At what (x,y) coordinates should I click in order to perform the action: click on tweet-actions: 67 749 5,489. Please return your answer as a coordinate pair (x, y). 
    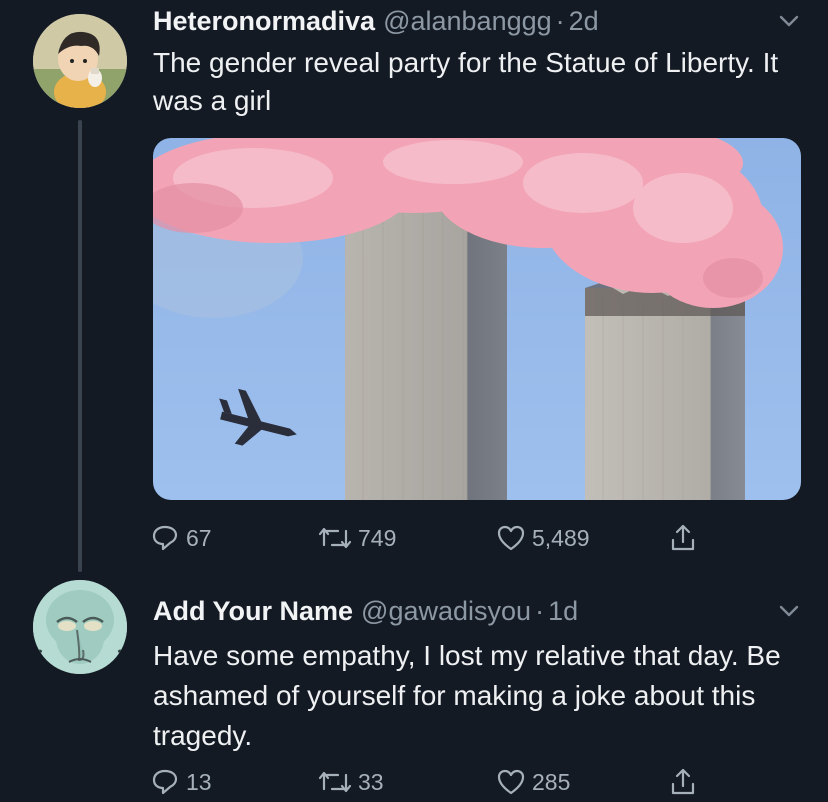
    Looking at the image, I should click on (430, 538).